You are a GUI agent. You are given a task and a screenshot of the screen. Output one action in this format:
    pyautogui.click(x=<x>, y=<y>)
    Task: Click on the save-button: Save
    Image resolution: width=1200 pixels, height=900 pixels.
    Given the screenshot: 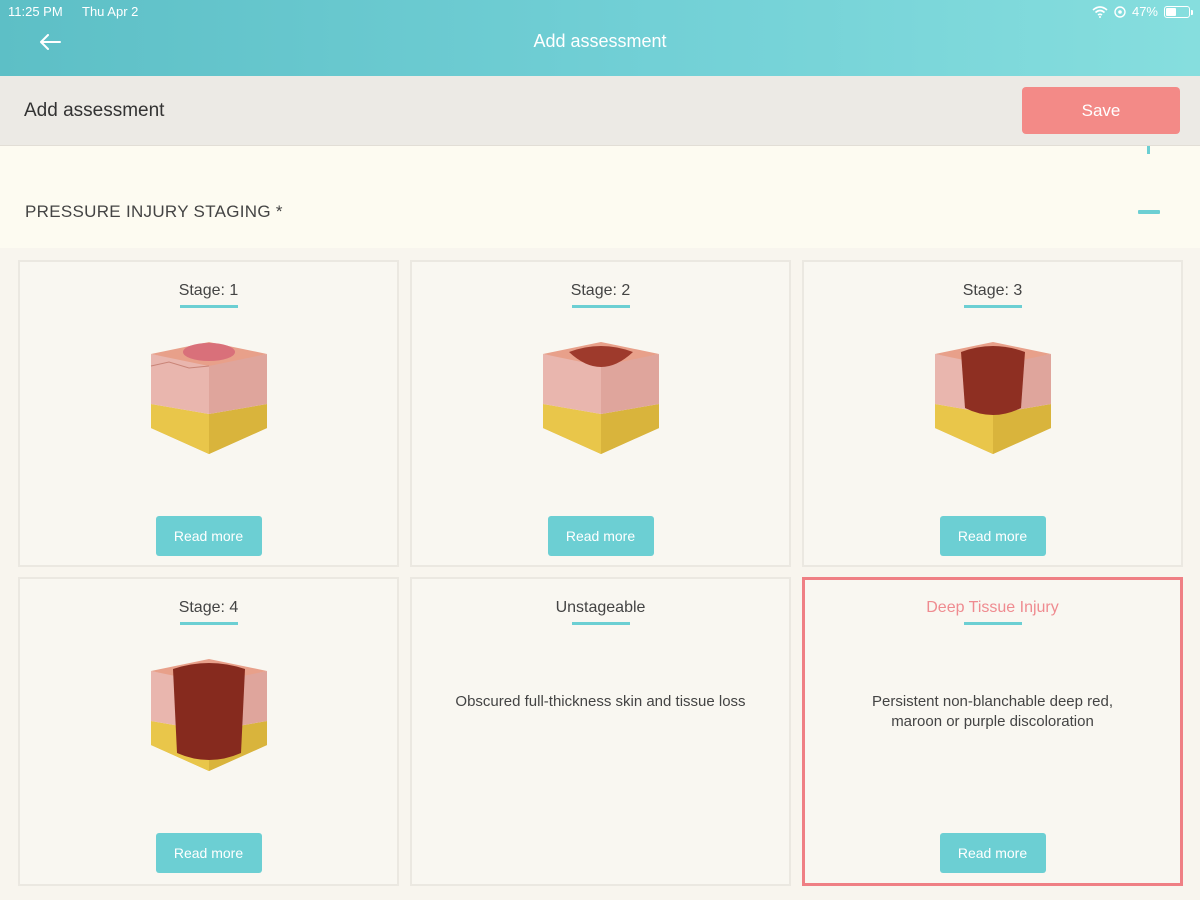 What is the action you would take?
    pyautogui.click(x=1101, y=110)
    